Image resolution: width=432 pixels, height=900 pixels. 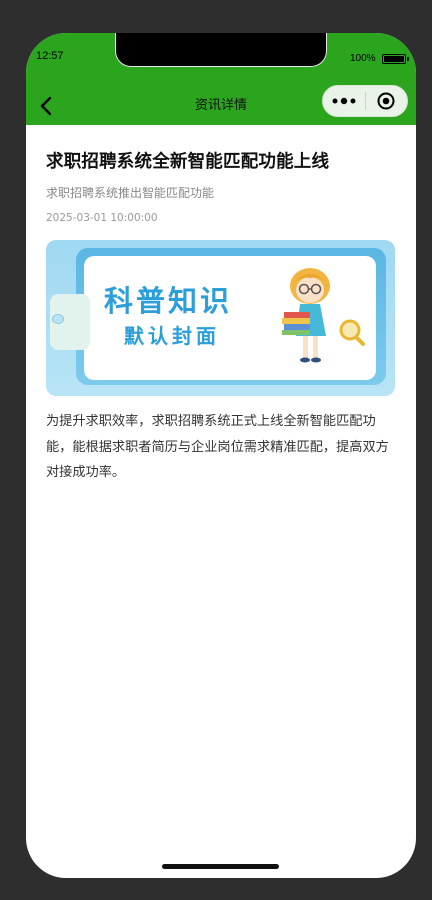 I want to click on article-cover-image: 科普知识 默认封面, so click(x=220, y=318).